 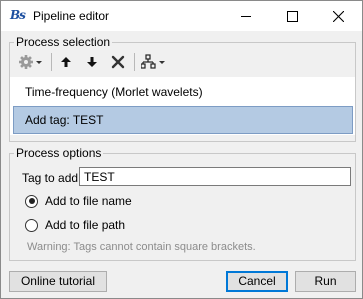 I want to click on pipeline-tree-icon, so click(x=153, y=61).